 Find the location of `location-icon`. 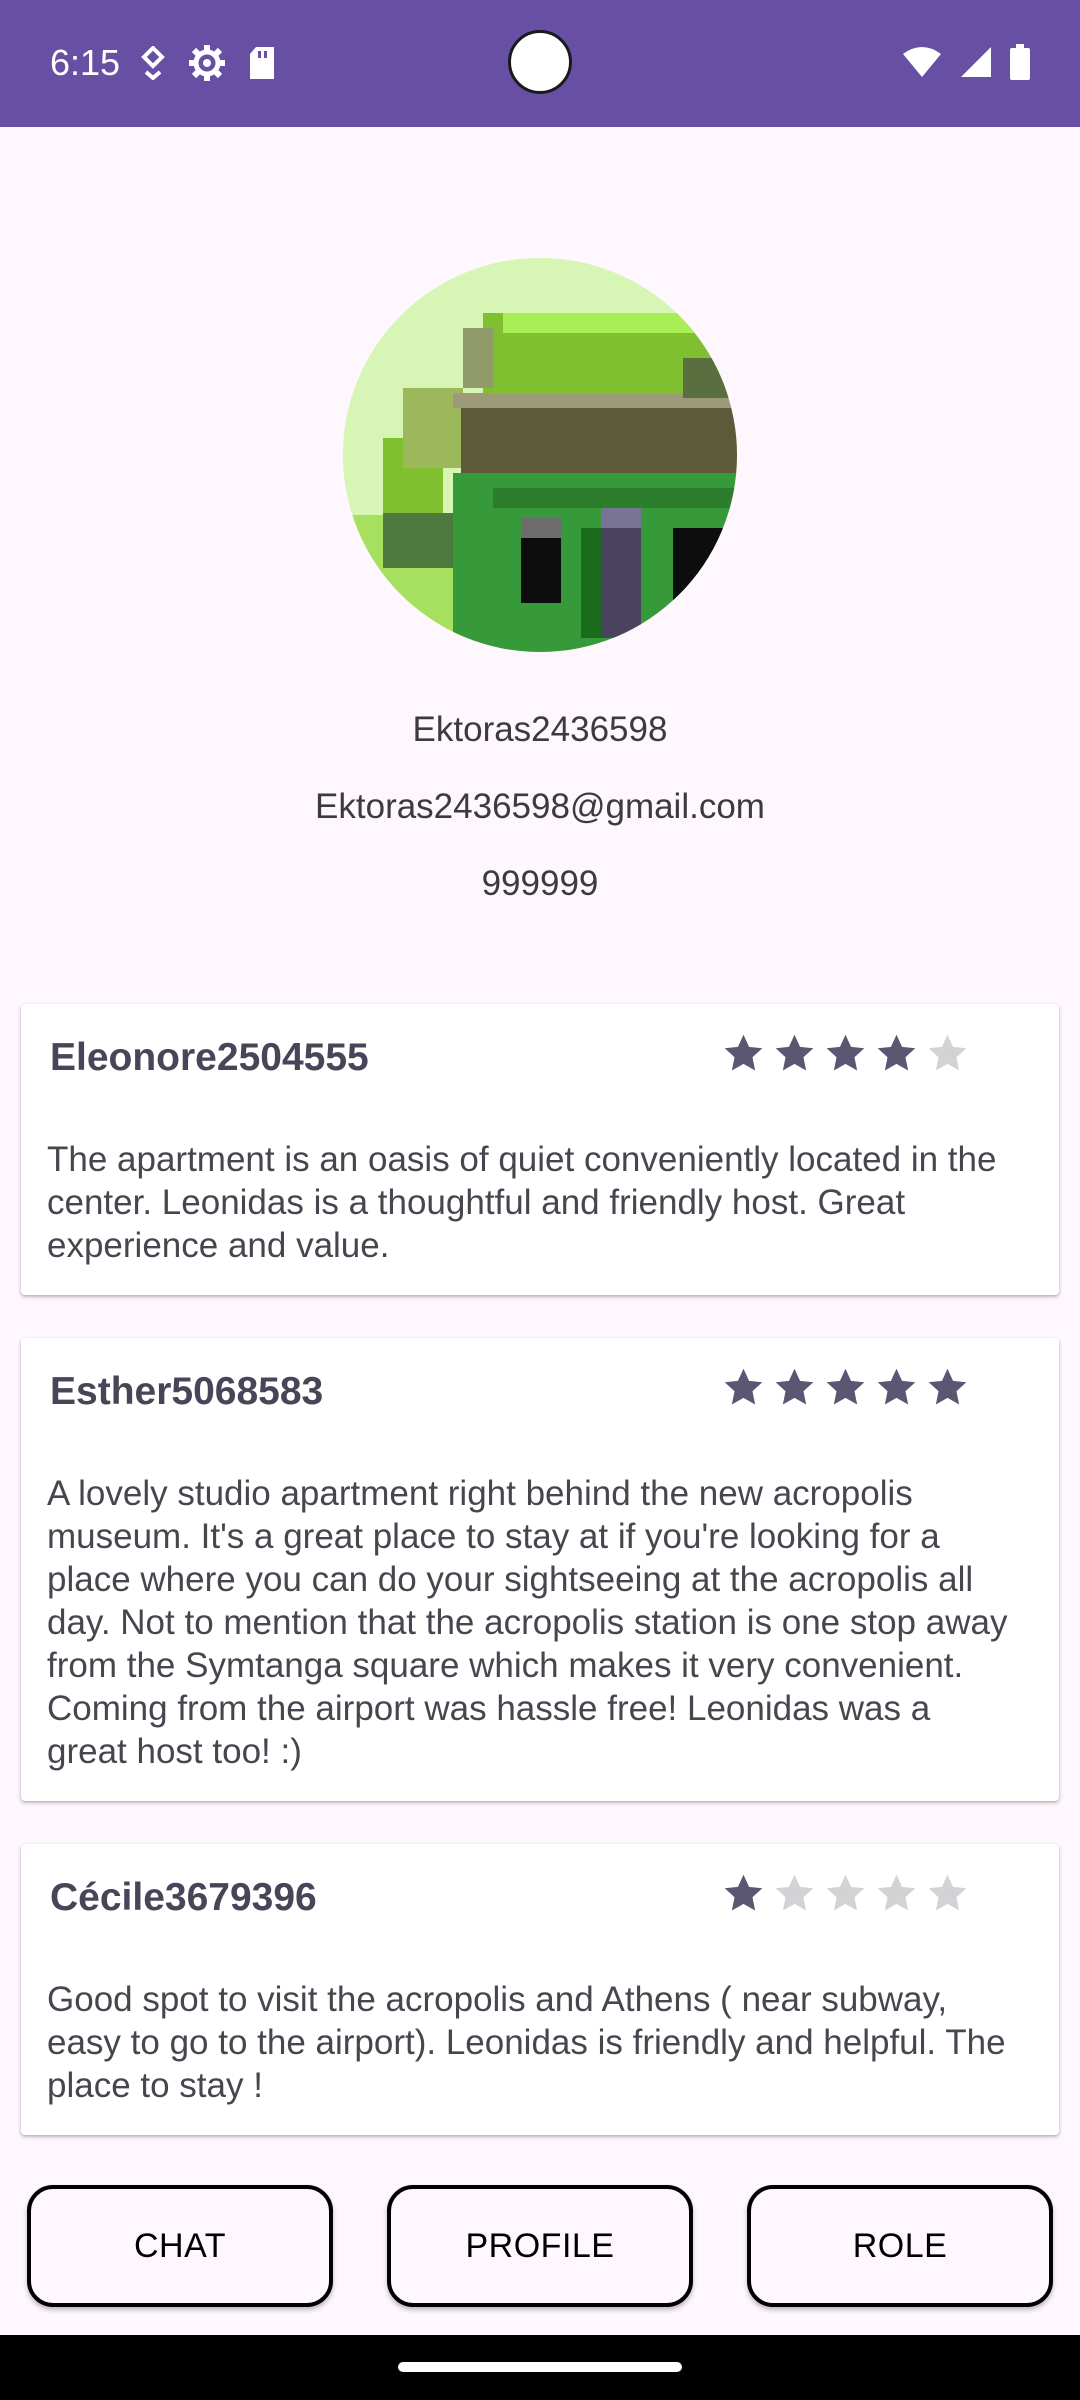

location-icon is located at coordinates (153, 63).